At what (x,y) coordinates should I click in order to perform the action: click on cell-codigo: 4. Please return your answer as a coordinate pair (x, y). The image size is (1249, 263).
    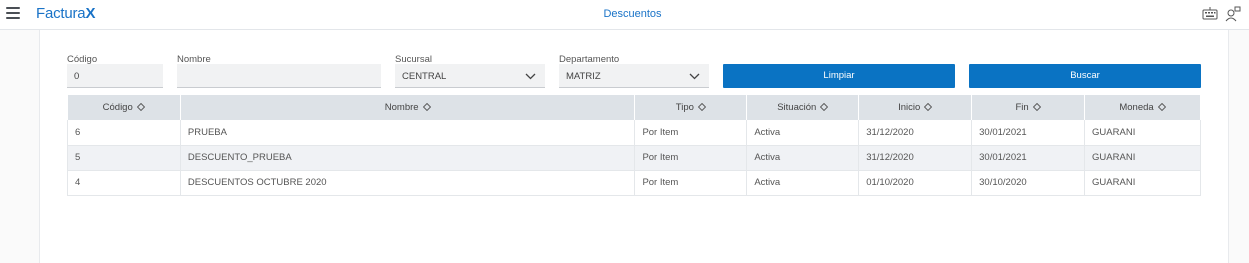
    Looking at the image, I should click on (124, 182).